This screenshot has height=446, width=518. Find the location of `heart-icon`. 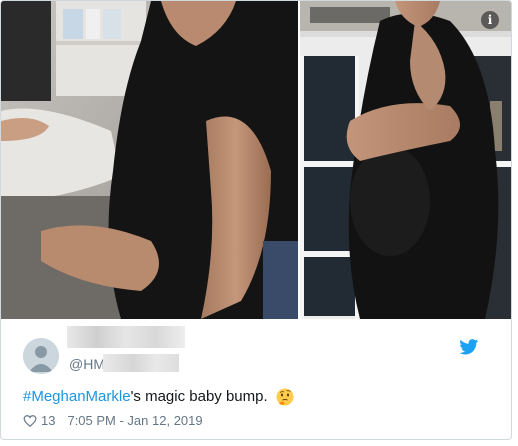

heart-icon is located at coordinates (30, 421).